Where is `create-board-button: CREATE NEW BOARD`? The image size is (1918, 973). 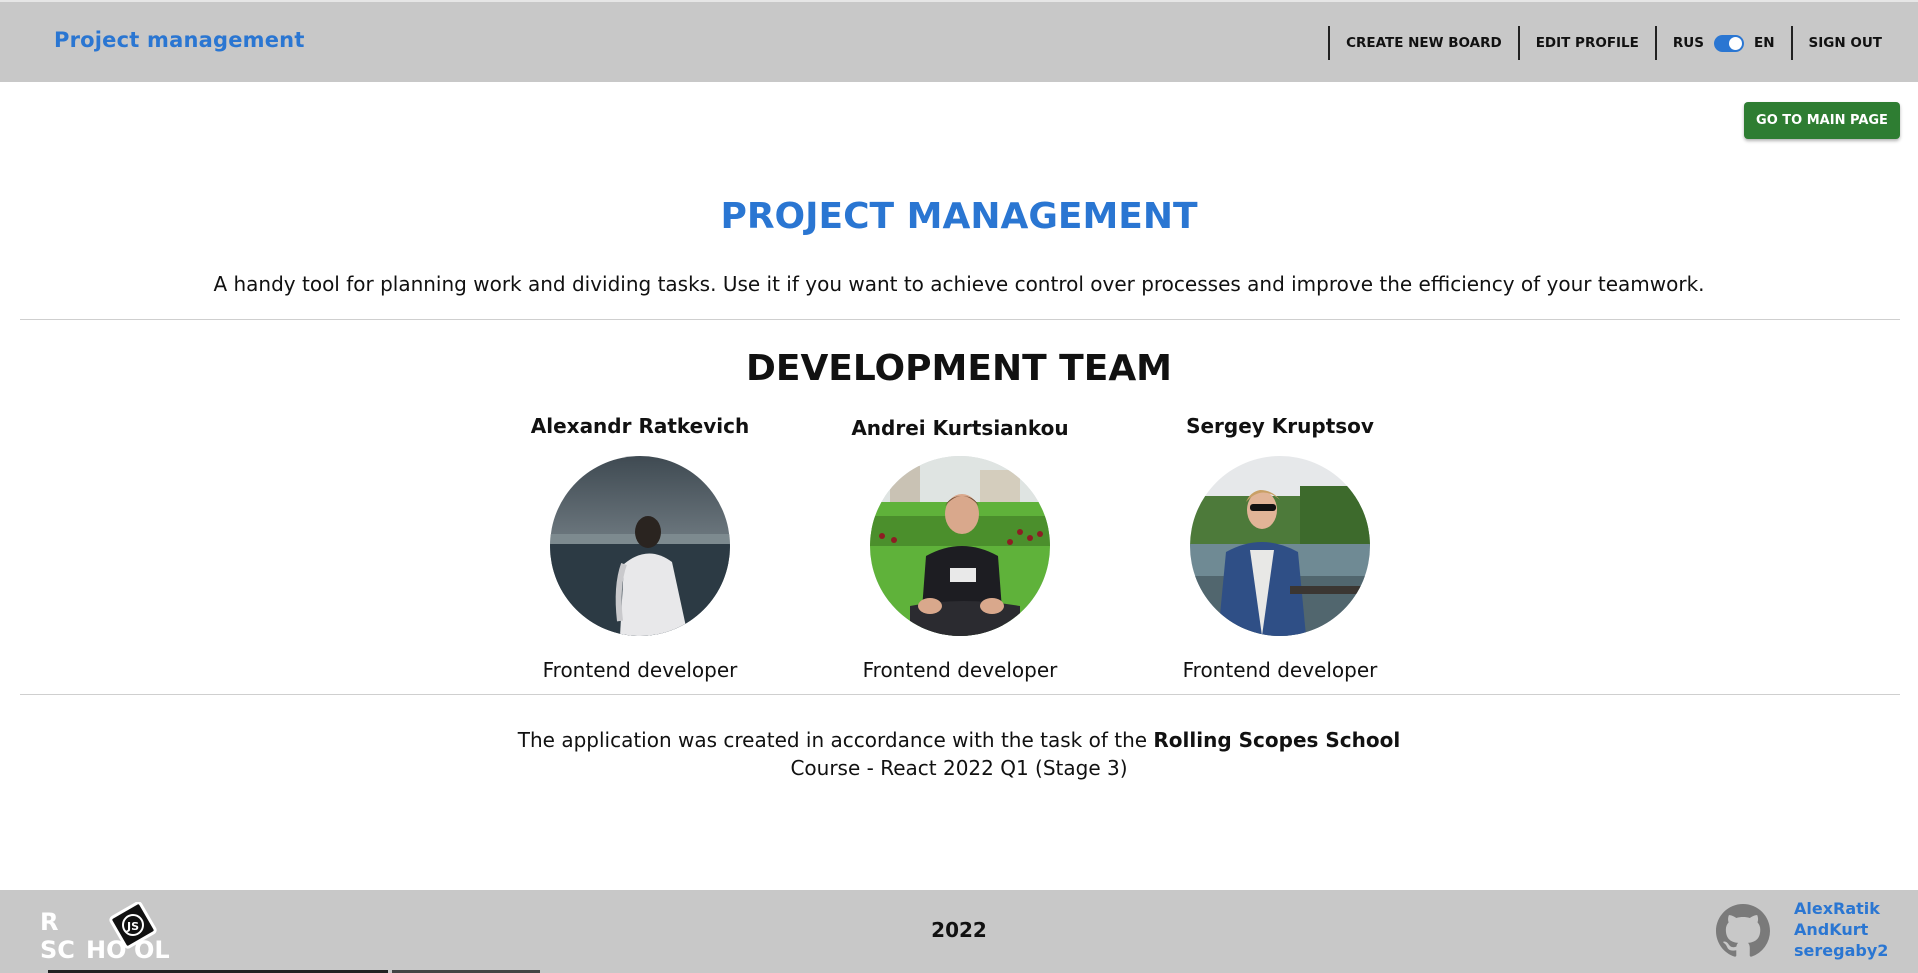
create-board-button: CREATE NEW BOARD is located at coordinates (1423, 43).